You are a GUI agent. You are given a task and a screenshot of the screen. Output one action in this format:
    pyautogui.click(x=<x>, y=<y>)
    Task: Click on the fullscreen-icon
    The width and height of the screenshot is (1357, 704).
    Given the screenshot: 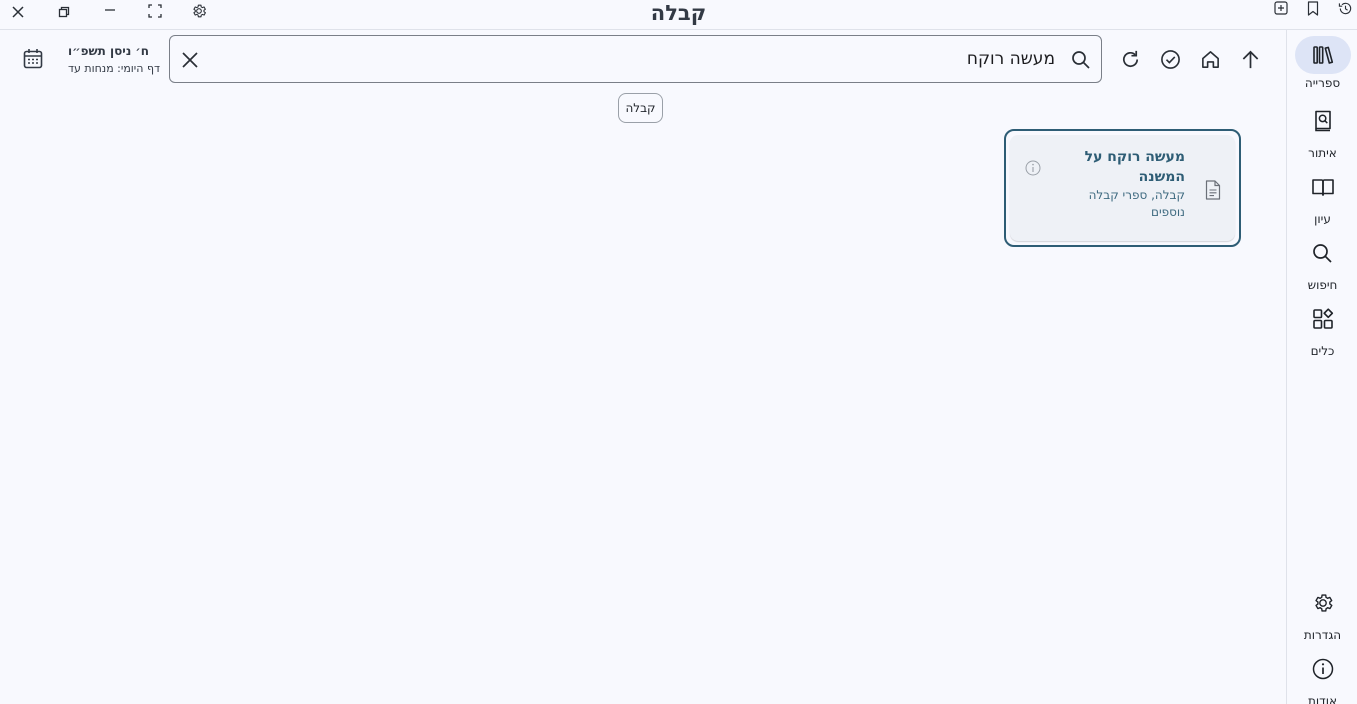 What is the action you would take?
    pyautogui.click(x=155, y=11)
    